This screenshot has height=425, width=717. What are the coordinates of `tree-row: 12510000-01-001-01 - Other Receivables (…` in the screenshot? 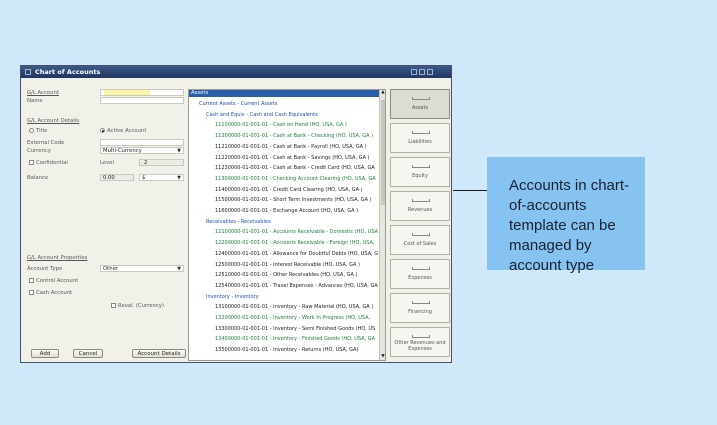 It's located at (286, 275).